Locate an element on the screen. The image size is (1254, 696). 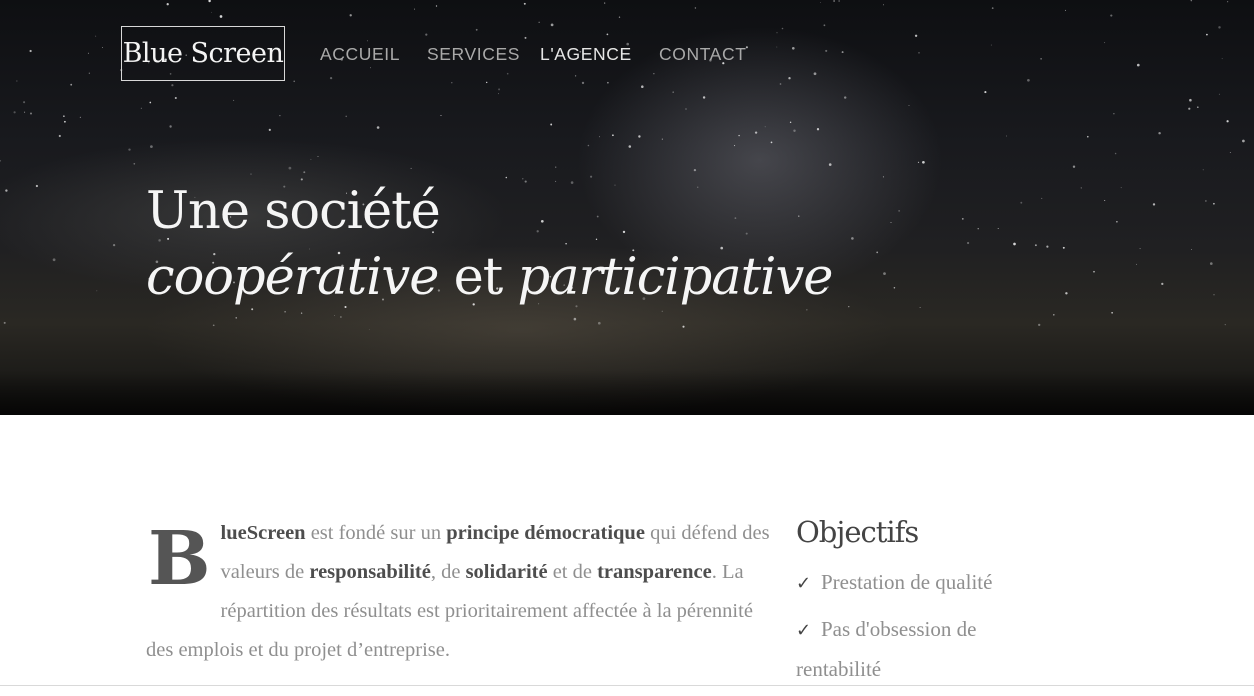
hero-word-et: et is located at coordinates (478, 277).